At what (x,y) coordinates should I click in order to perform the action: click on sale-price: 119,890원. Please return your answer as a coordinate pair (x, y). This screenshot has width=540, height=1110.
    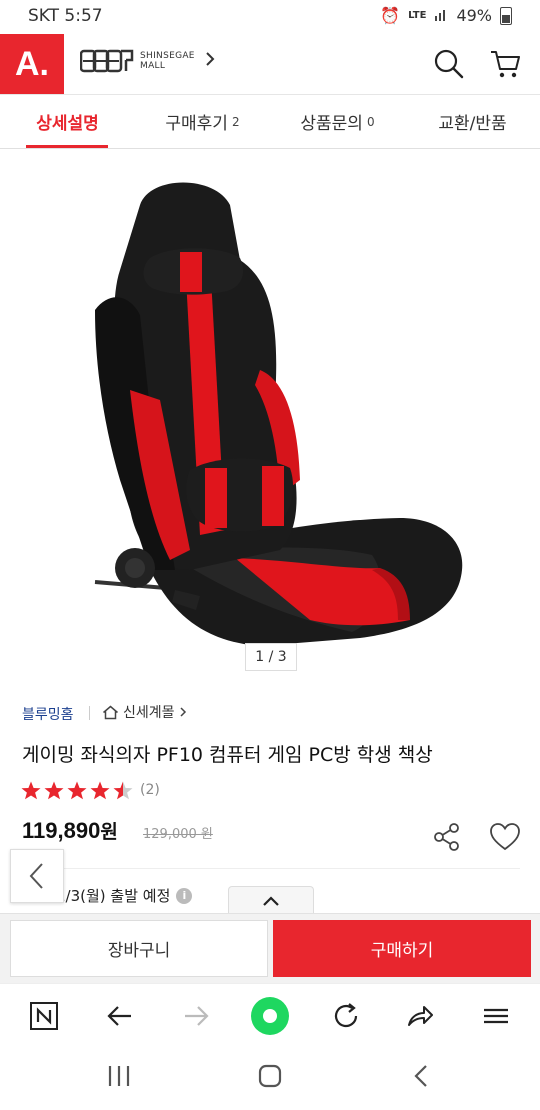
    Looking at the image, I should click on (70, 830).